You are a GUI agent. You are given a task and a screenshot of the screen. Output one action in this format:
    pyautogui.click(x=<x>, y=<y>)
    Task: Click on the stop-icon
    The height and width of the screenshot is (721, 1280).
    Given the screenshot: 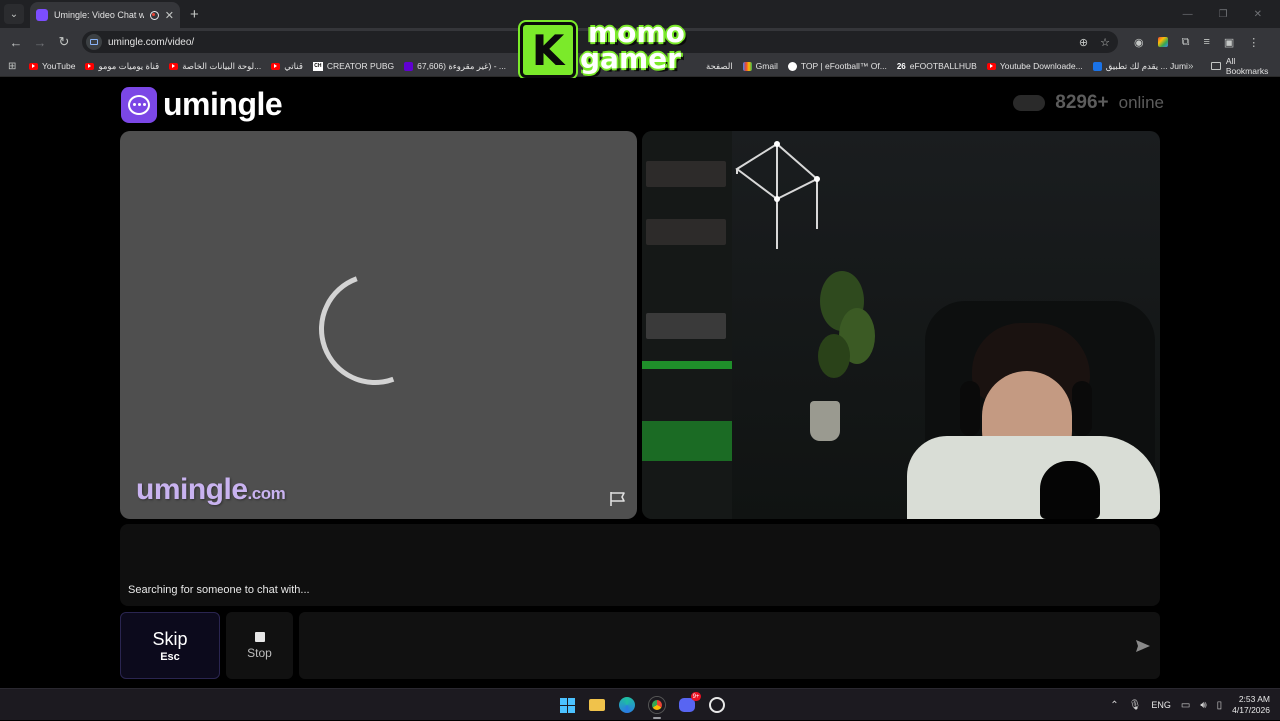 What is the action you would take?
    pyautogui.click(x=259, y=636)
    